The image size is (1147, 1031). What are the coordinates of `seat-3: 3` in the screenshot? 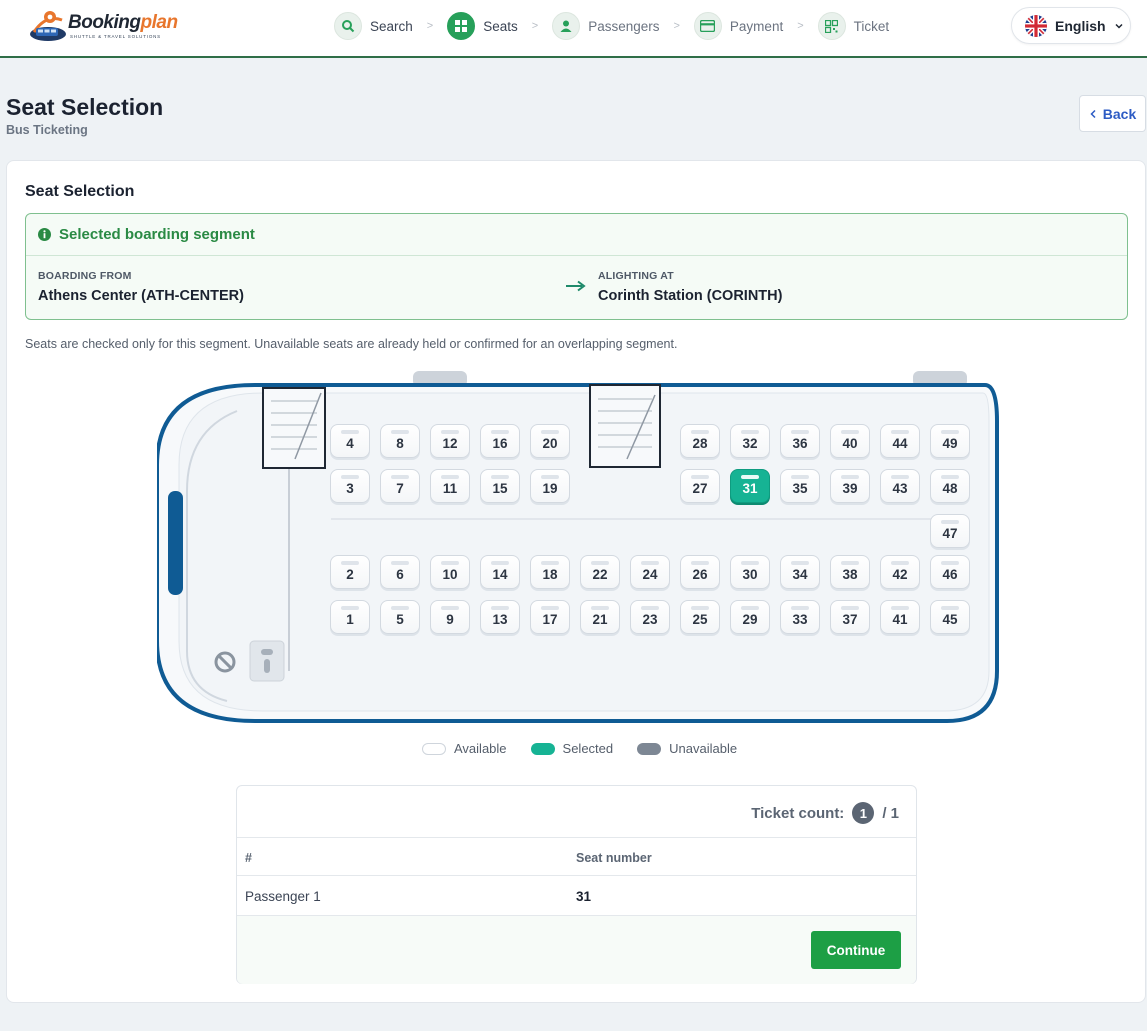 It's located at (350, 486).